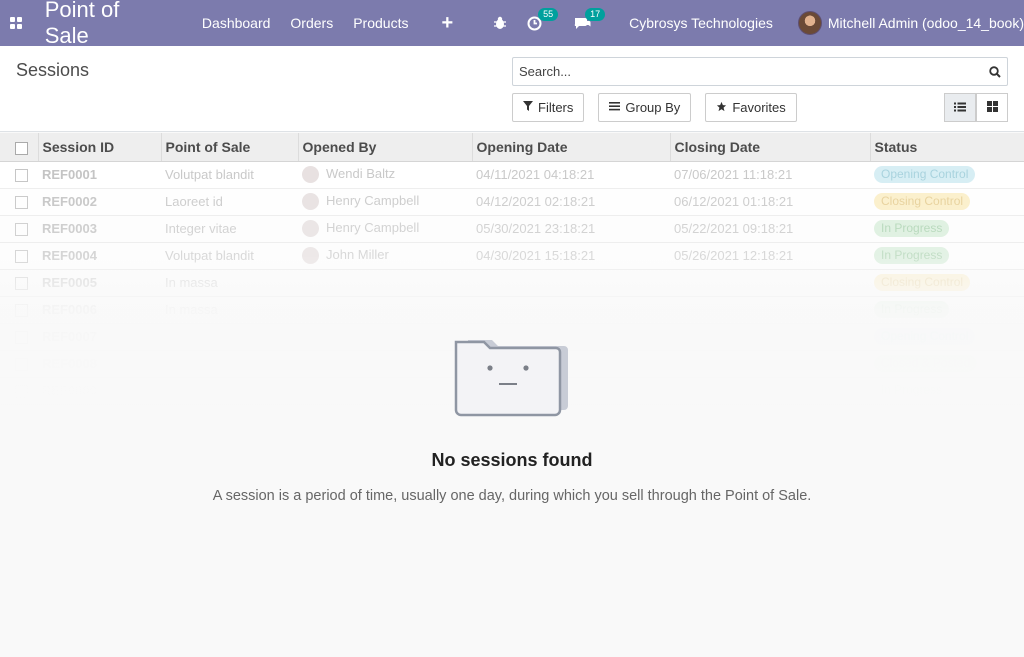 Image resolution: width=1024 pixels, height=657 pixels. I want to click on col-opened-by: Opened By, so click(385, 147).